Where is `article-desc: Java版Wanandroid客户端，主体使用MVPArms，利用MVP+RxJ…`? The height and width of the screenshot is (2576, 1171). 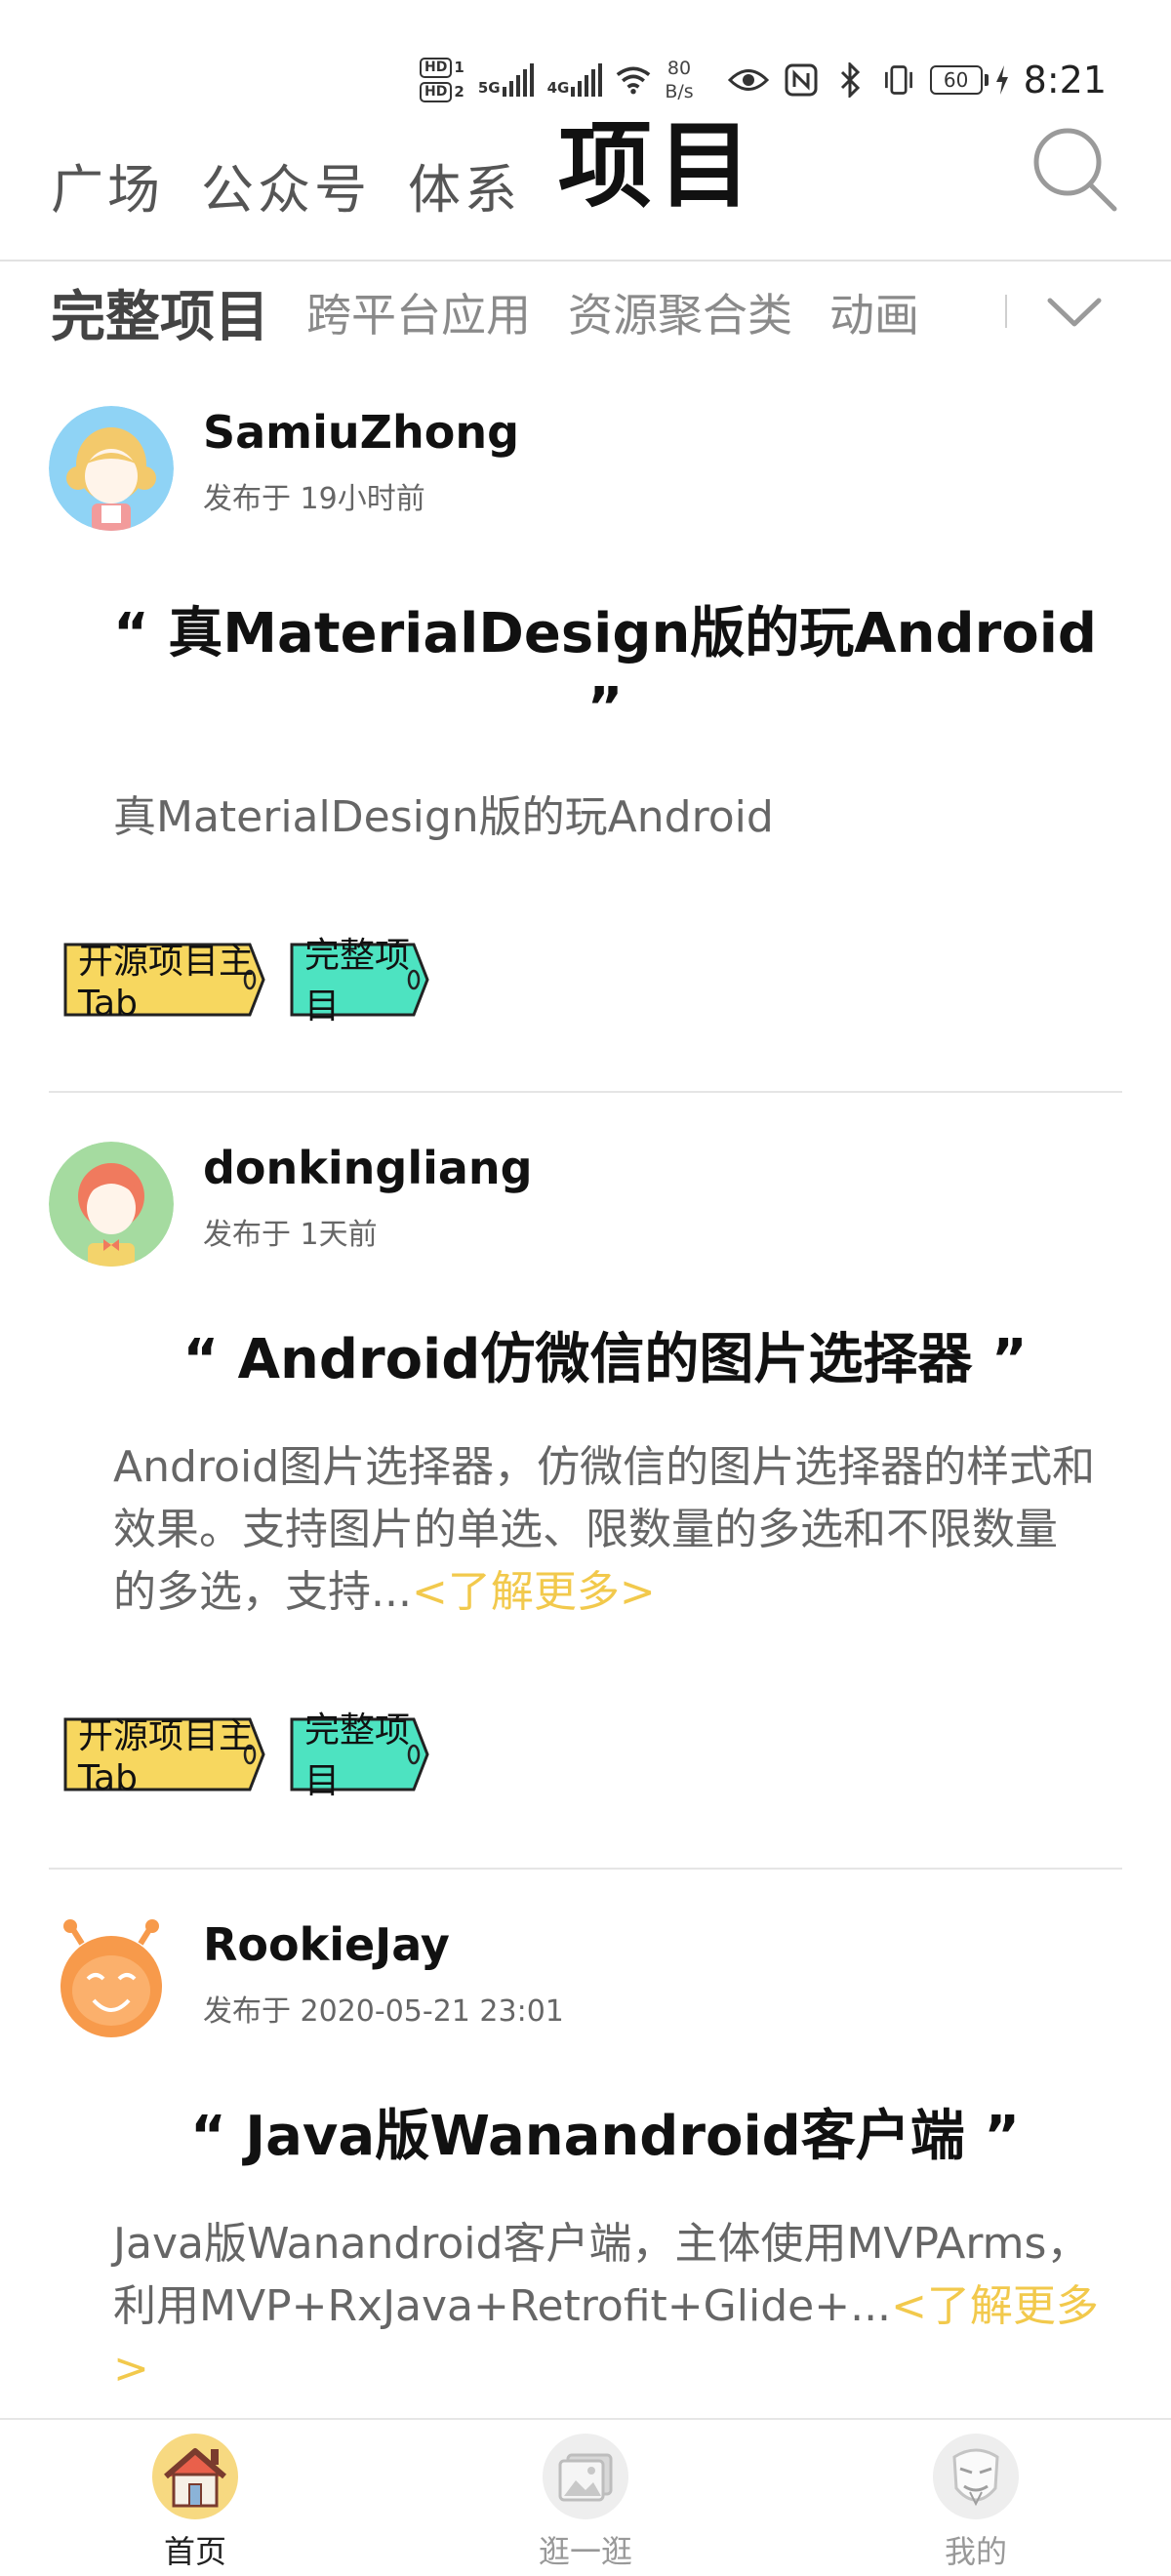
article-desc: Java版Wanandroid客户端，主体使用MVPArms，利用MVP+RxJ… is located at coordinates (606, 2306).